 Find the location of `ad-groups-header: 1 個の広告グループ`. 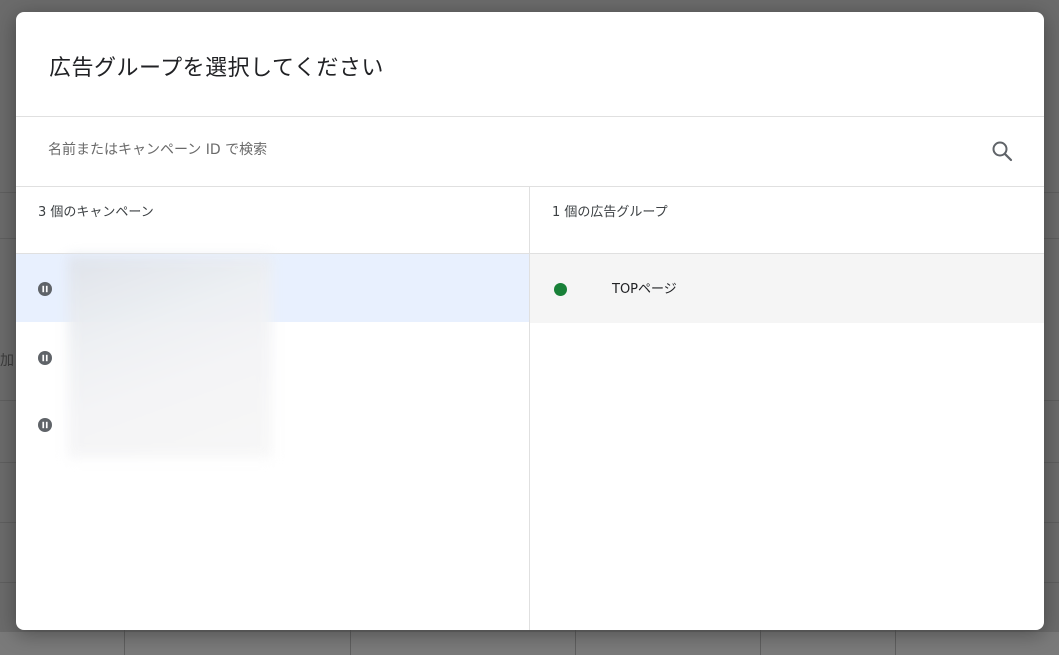

ad-groups-header: 1 個の広告グループ is located at coordinates (610, 212).